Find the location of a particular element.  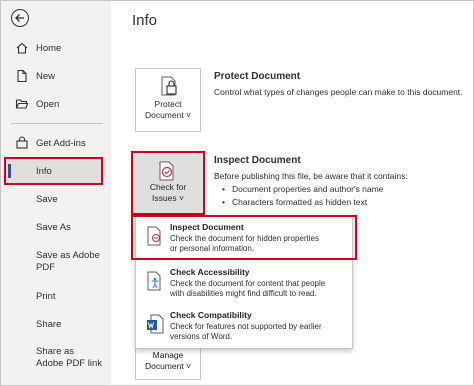

sidebar-item-open: Open is located at coordinates (56, 104).